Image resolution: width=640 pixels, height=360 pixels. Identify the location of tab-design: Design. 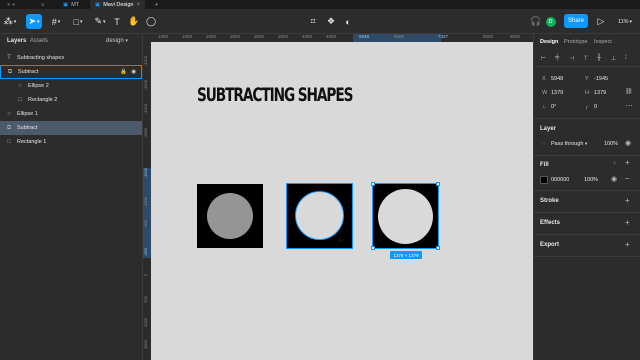
(549, 42).